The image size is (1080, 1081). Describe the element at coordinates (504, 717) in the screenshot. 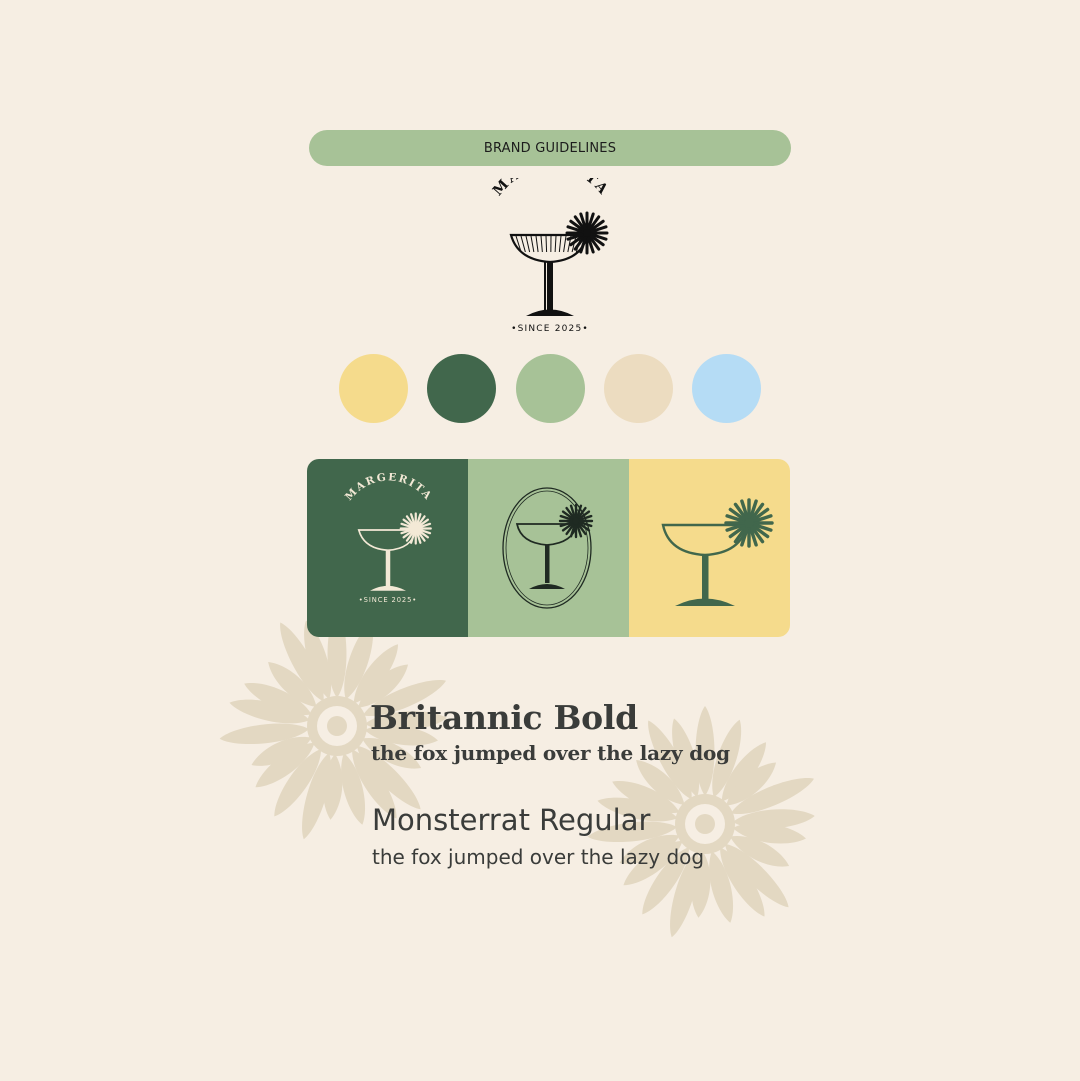

I see `font-name-britannic: Britannic Bold` at that location.